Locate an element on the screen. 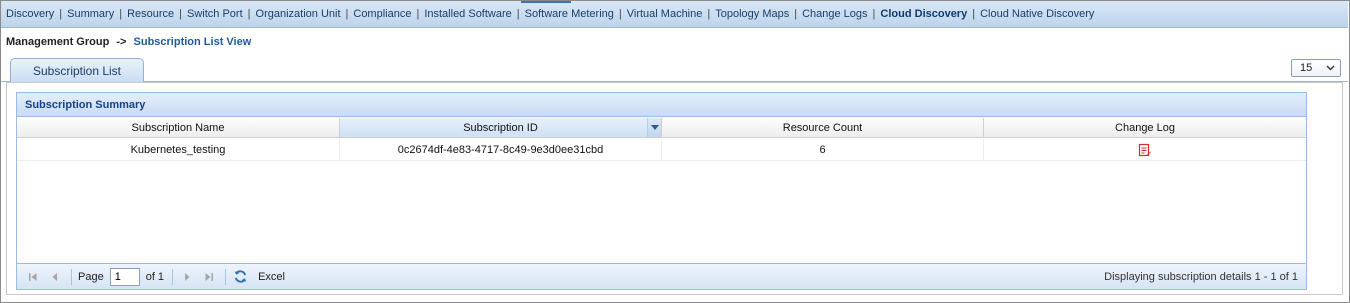 Image resolution: width=1350 pixels, height=303 pixels. cell-change-log is located at coordinates (1145, 149).